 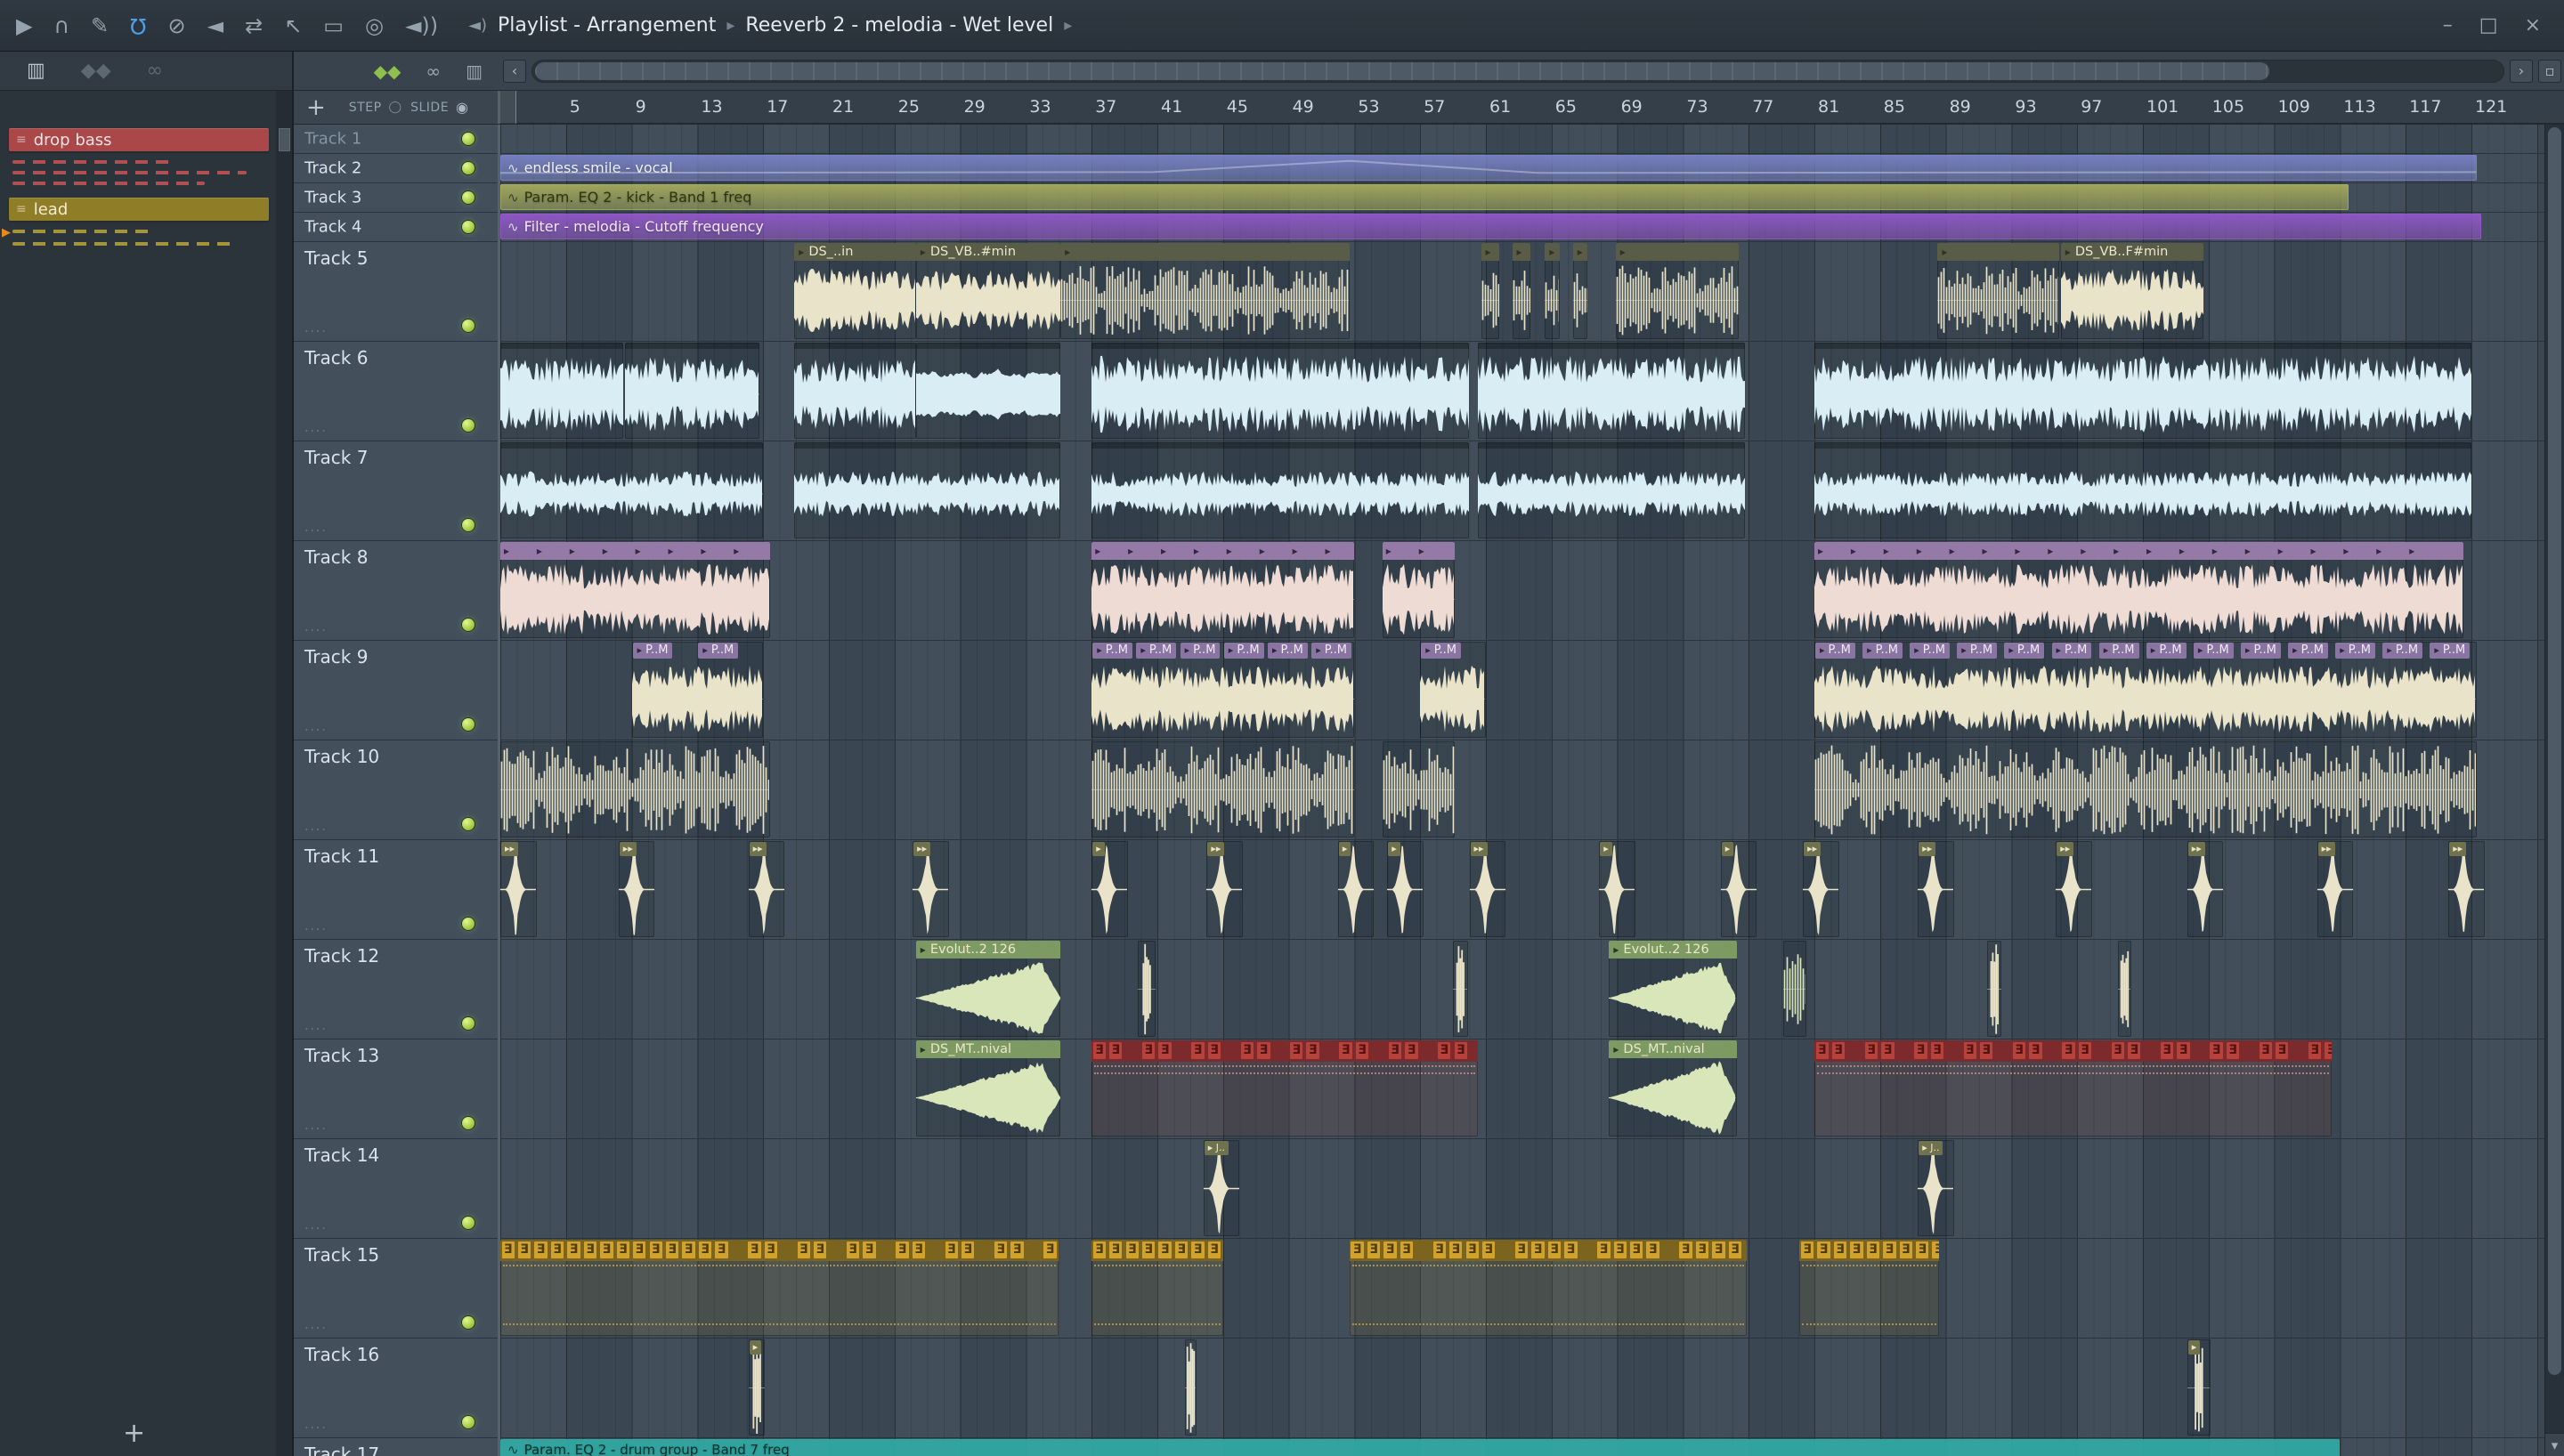 What do you see at coordinates (1522, 1388) in the screenshot?
I see `track-lane-16: ▸ ▸` at bounding box center [1522, 1388].